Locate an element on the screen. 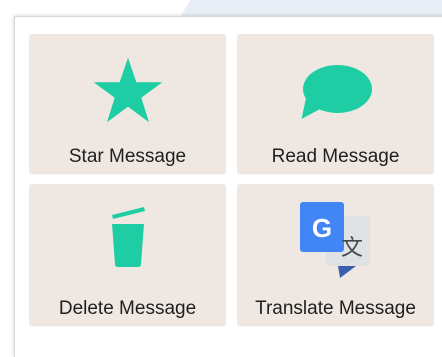 The image size is (442, 357). chat-bubble-icon is located at coordinates (336, 92).